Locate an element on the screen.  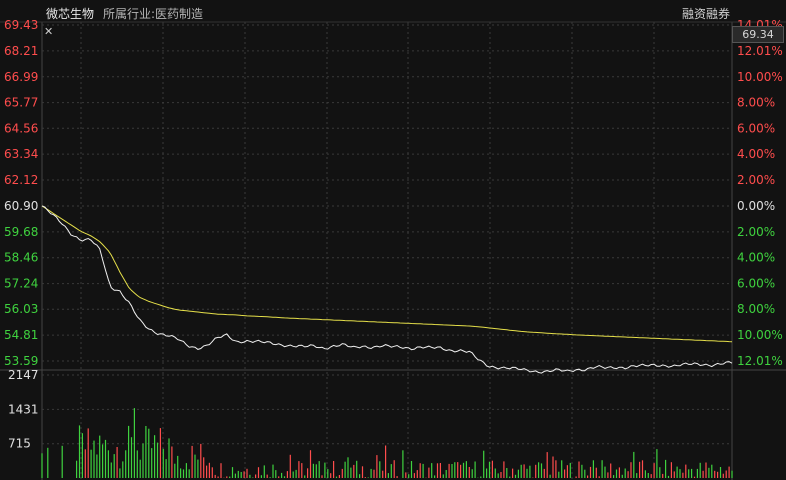
close-icon: ✕ is located at coordinates (48, 31).